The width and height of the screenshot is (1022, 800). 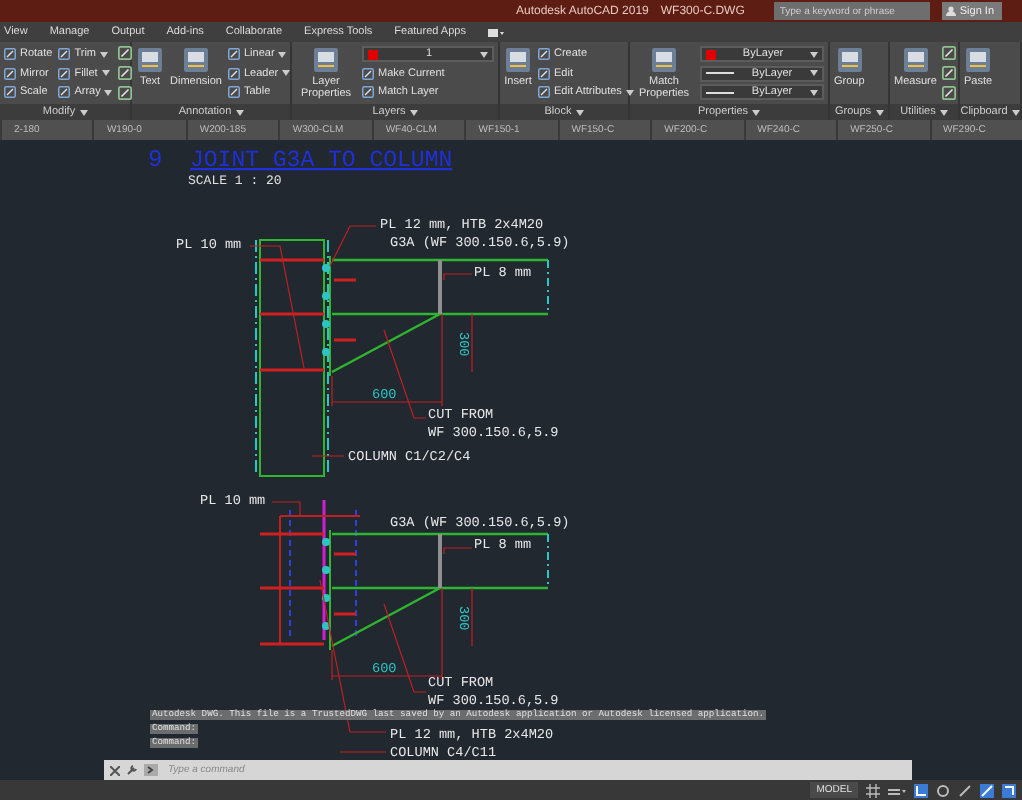 I want to click on prompt-icon, so click(x=151, y=770).